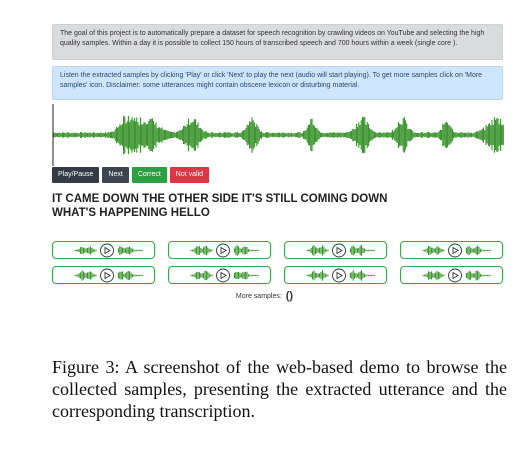 The width and height of the screenshot is (529, 454). I want to click on refresh-icon: (), so click(289, 296).